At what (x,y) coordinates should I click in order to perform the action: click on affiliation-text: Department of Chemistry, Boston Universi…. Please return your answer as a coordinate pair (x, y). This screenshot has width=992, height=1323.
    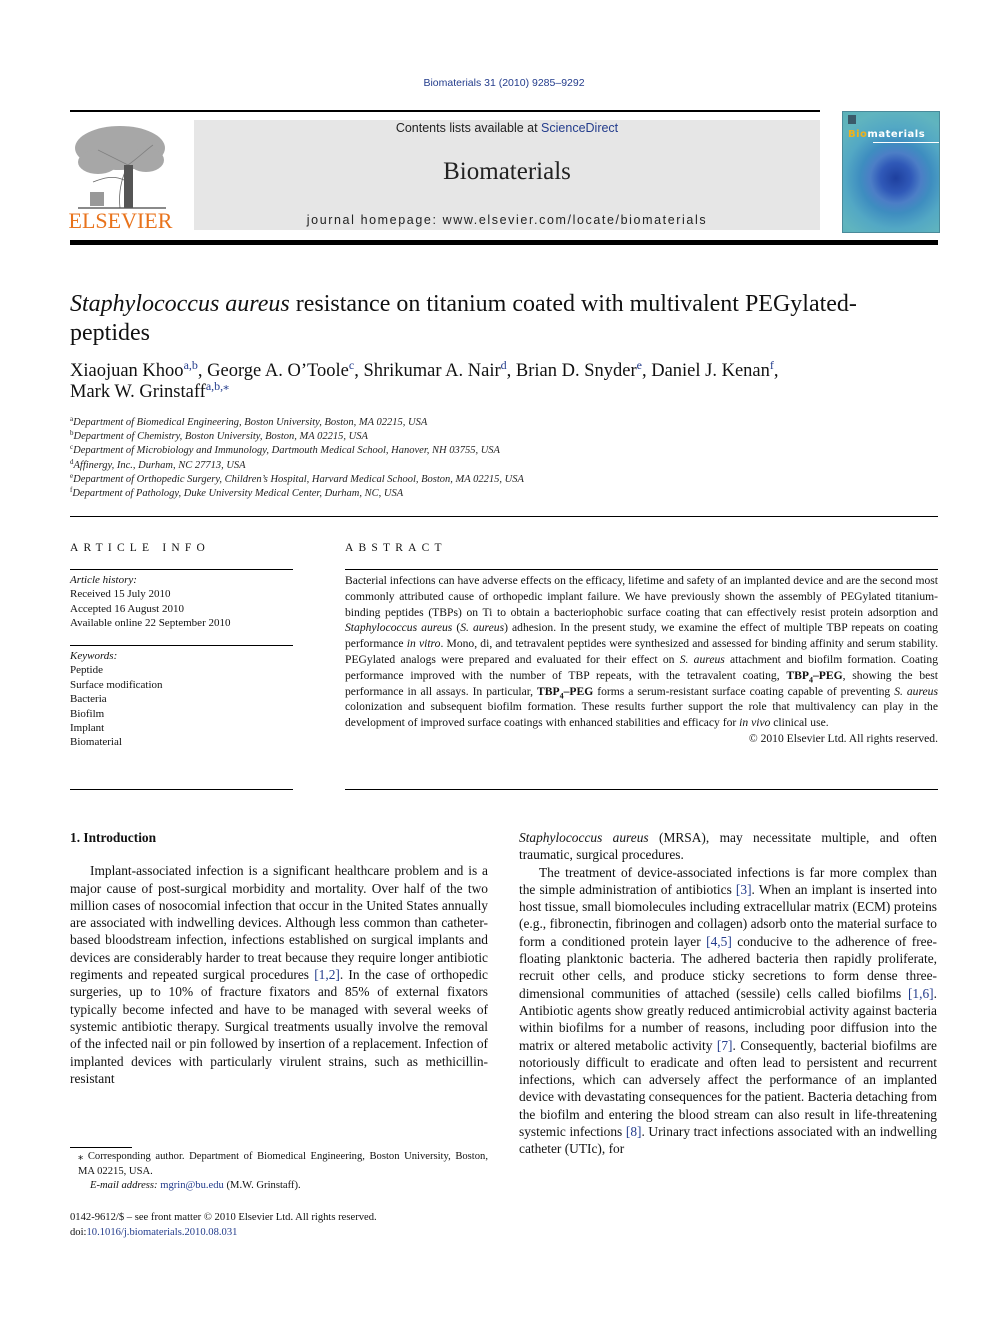
    Looking at the image, I should click on (220, 437).